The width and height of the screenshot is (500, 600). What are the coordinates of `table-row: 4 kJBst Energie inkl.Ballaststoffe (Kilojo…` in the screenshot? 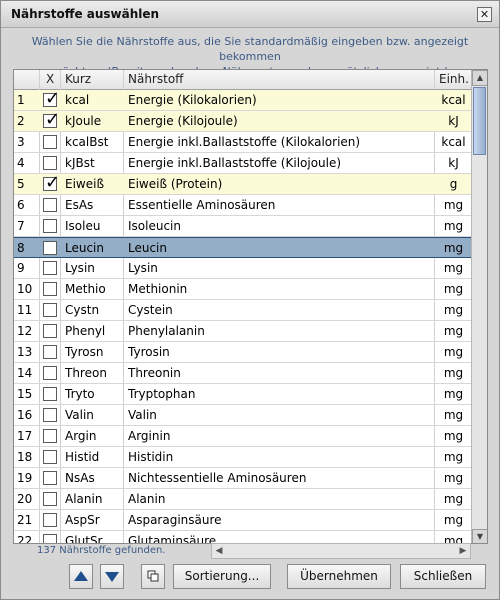 It's located at (243, 163).